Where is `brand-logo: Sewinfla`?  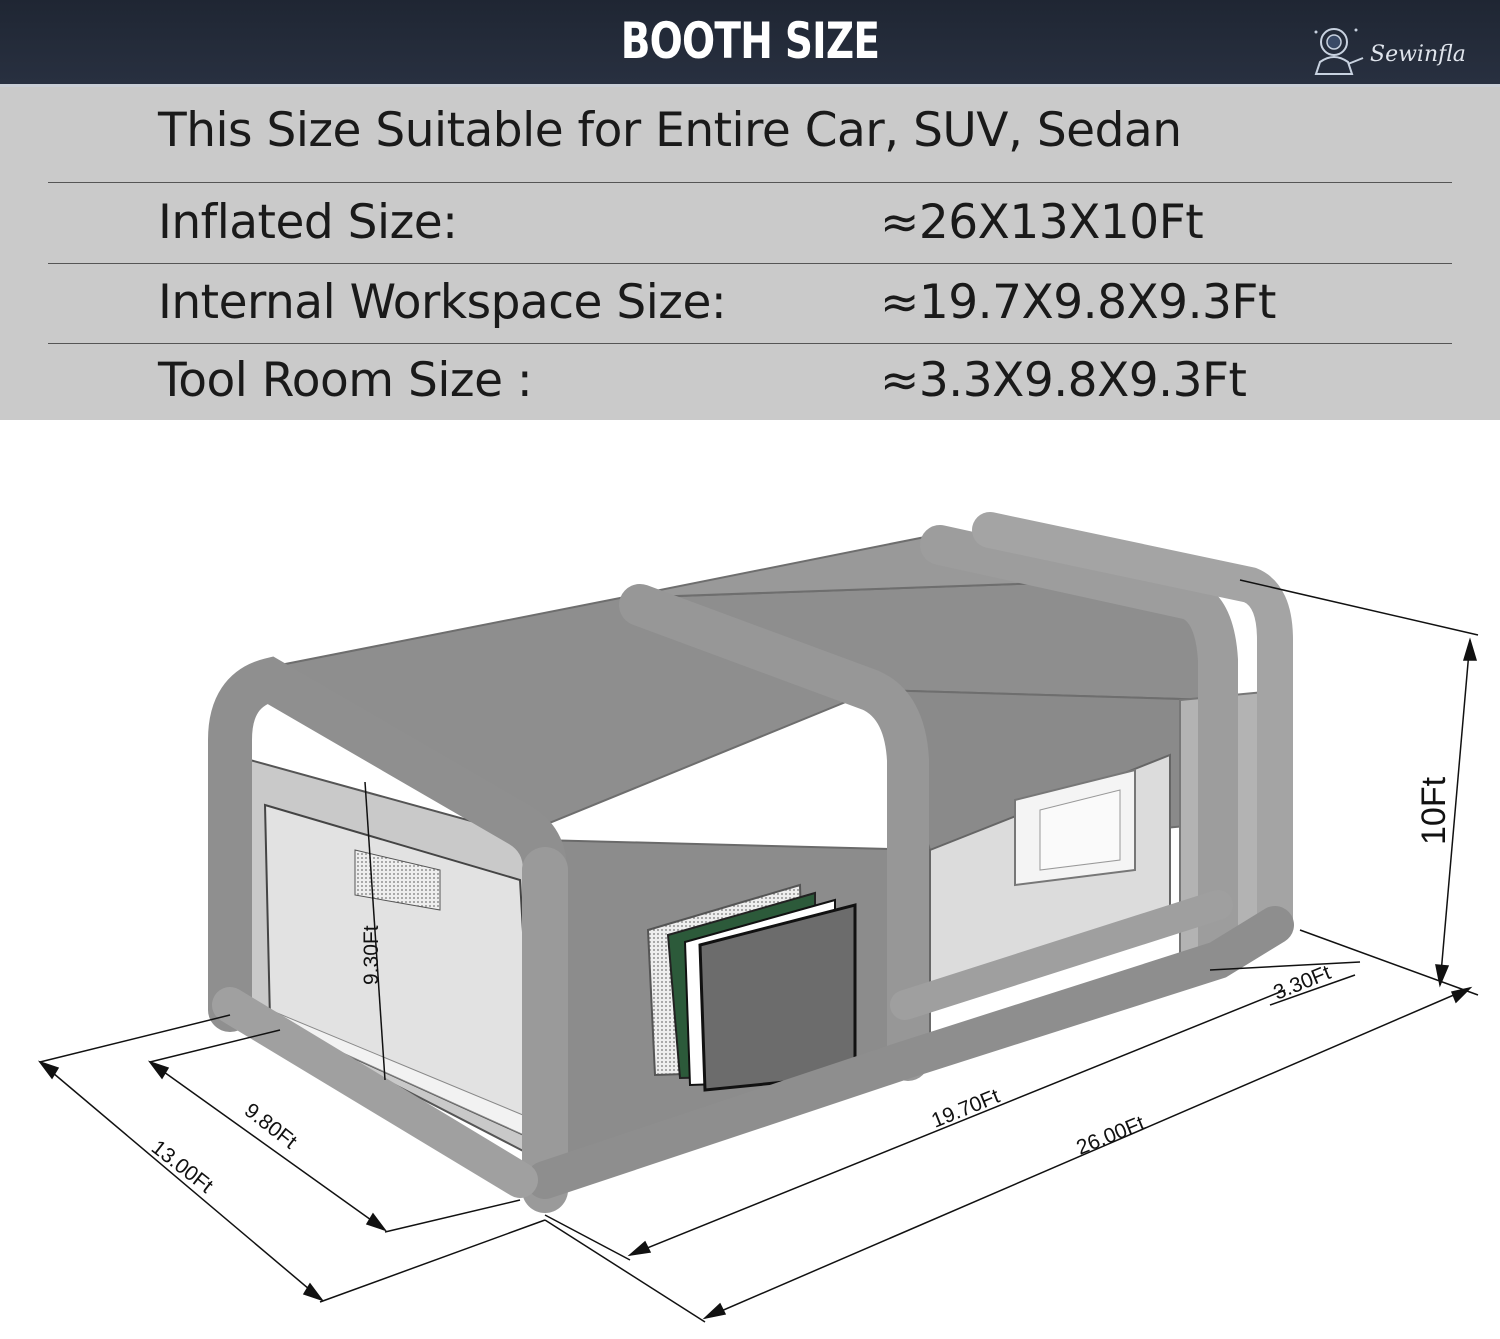 brand-logo: Sewinfla is located at coordinates (1393, 50).